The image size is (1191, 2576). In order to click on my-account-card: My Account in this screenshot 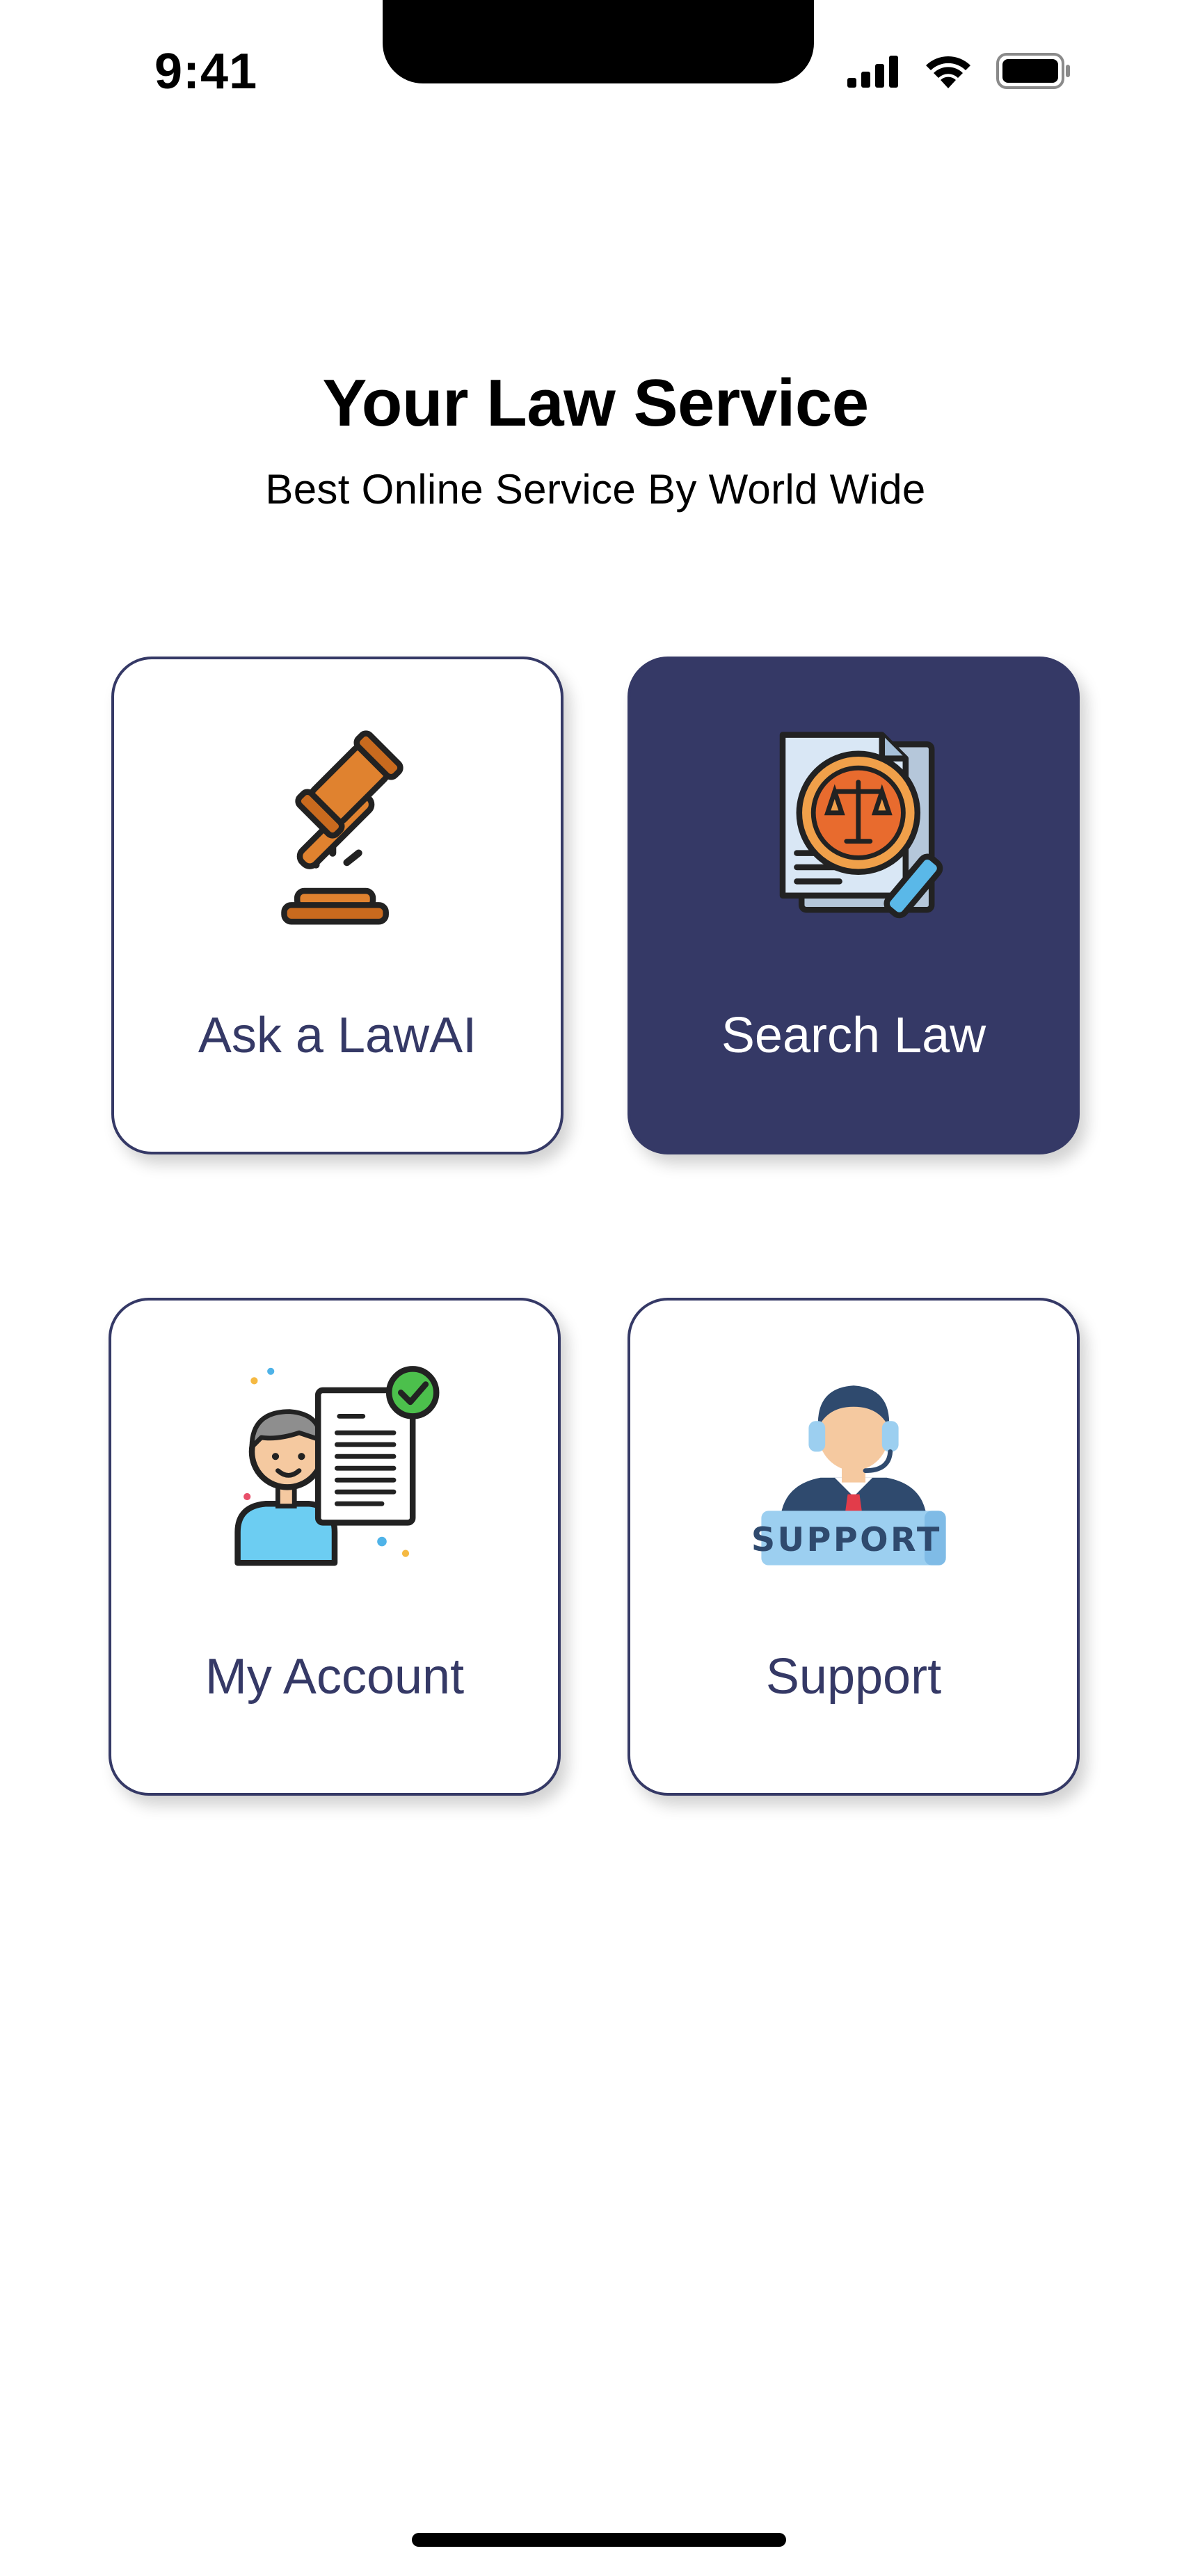, I will do `click(335, 1547)`.